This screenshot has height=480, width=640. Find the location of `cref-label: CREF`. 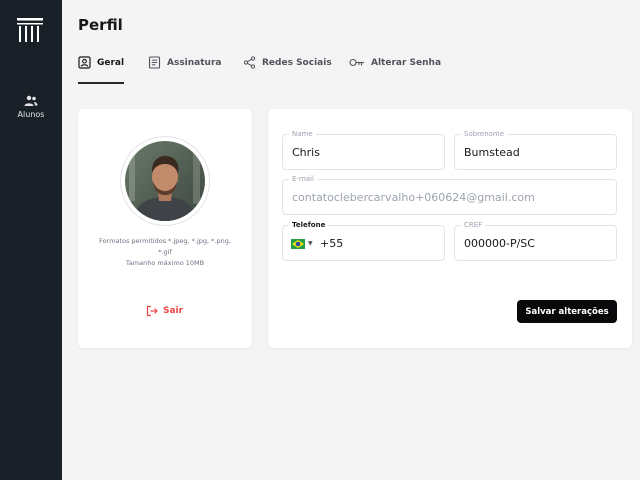

cref-label: CREF is located at coordinates (473, 225).